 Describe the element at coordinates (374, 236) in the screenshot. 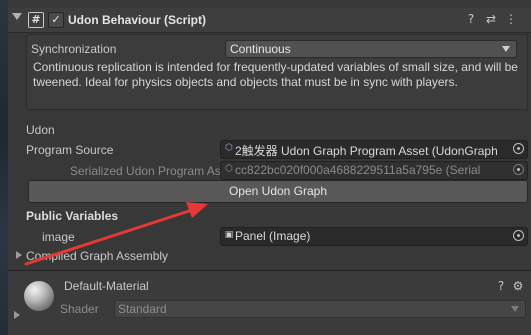

I see `variable-field-image: ▣ Panel (Image)` at that location.